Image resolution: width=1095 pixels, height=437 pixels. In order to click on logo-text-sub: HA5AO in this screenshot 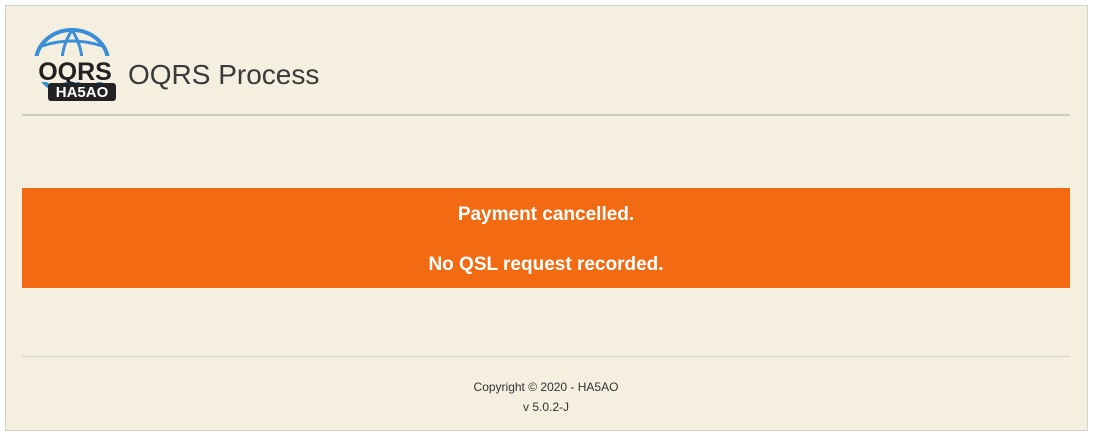, I will do `click(82, 92)`.